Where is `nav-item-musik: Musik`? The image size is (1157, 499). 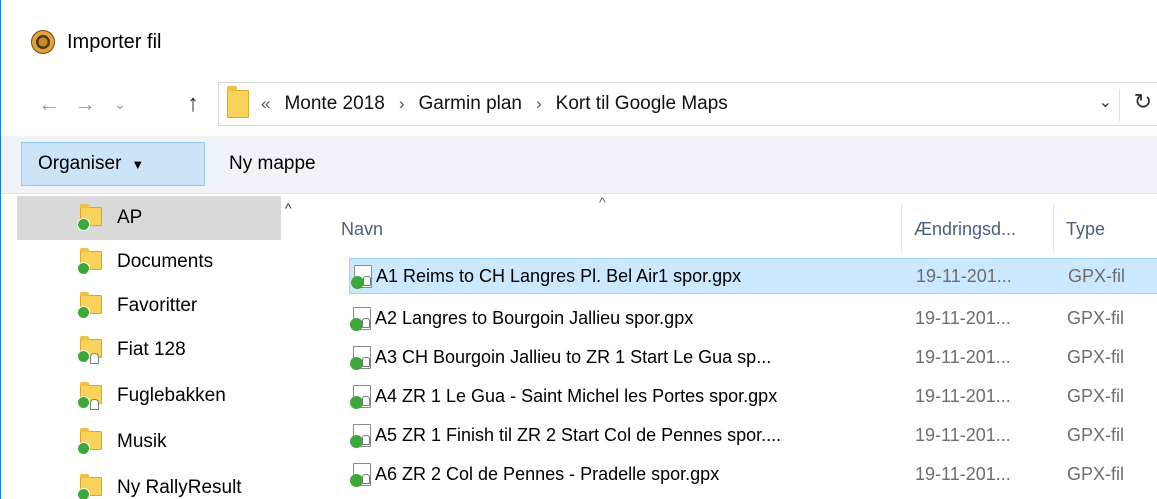 nav-item-musik: Musik is located at coordinates (149, 442).